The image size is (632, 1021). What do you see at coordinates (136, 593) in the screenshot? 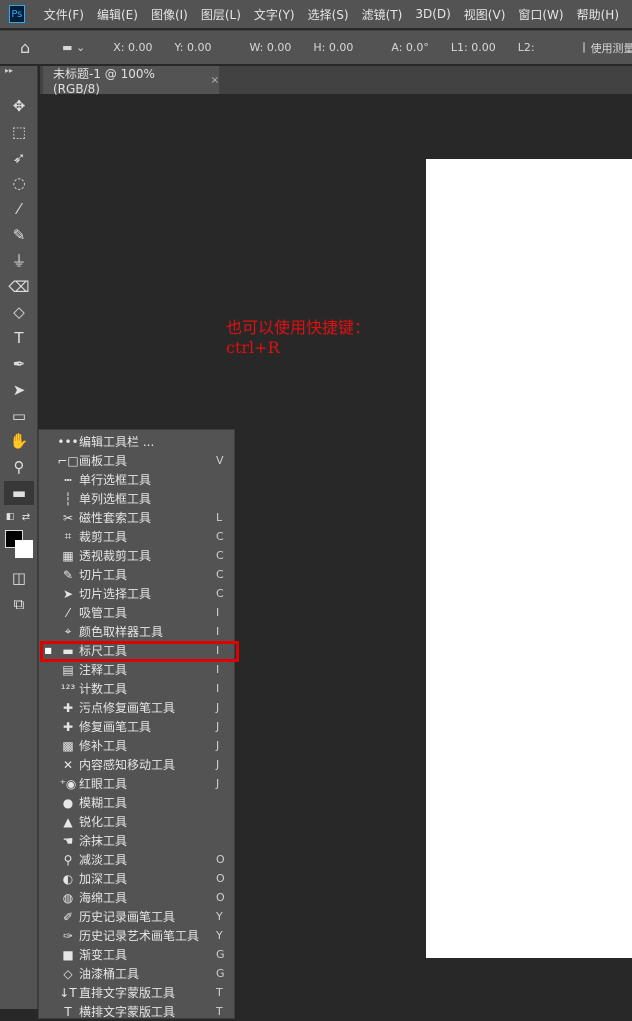
I see `flyout-item: ➤ 切片选择工具 C` at bounding box center [136, 593].